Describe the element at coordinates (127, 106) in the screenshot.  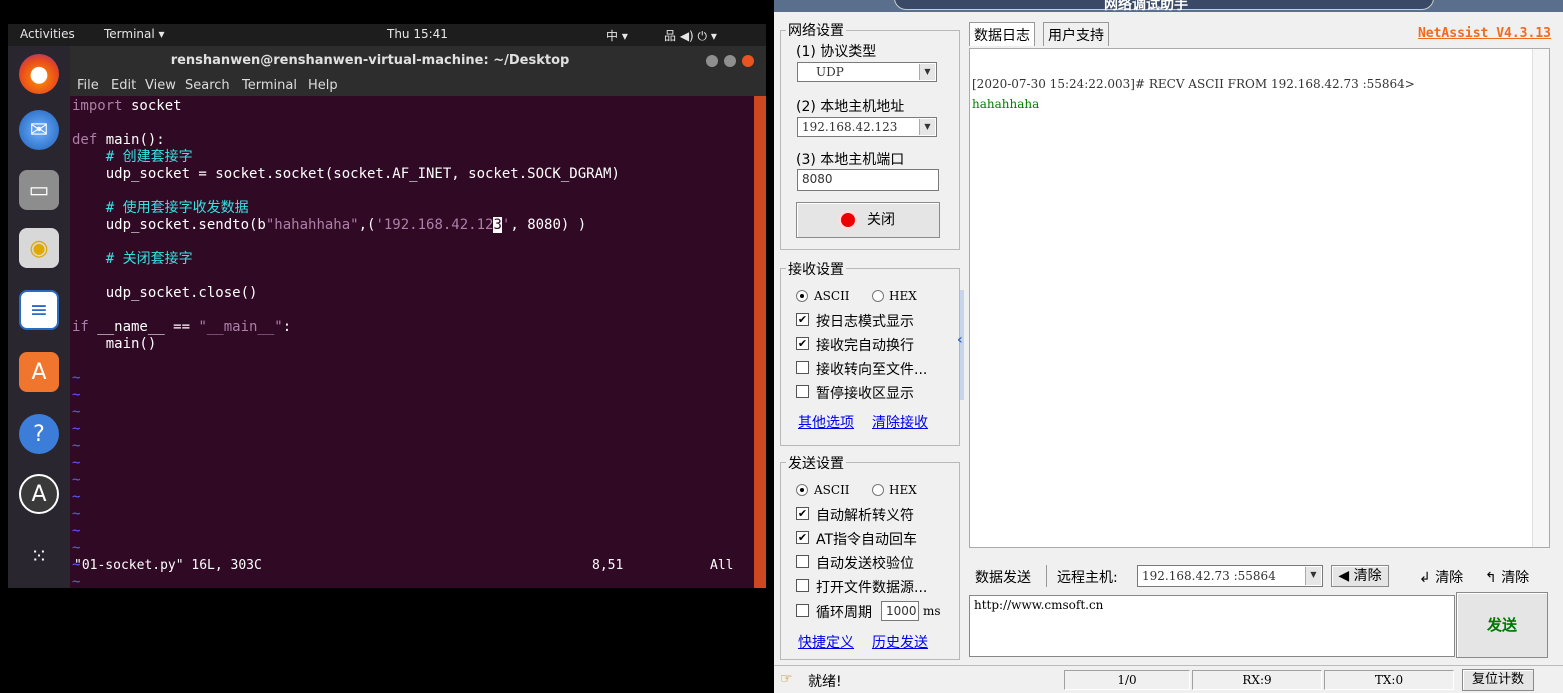
I see `code-line: import socket` at that location.